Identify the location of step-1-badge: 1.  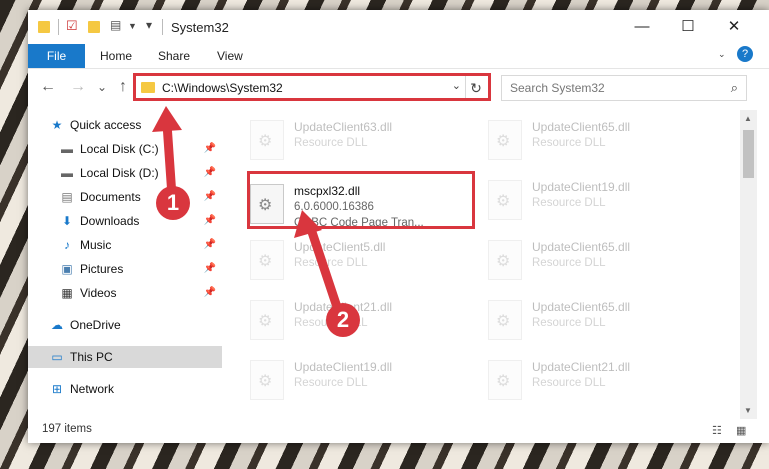
(173, 203).